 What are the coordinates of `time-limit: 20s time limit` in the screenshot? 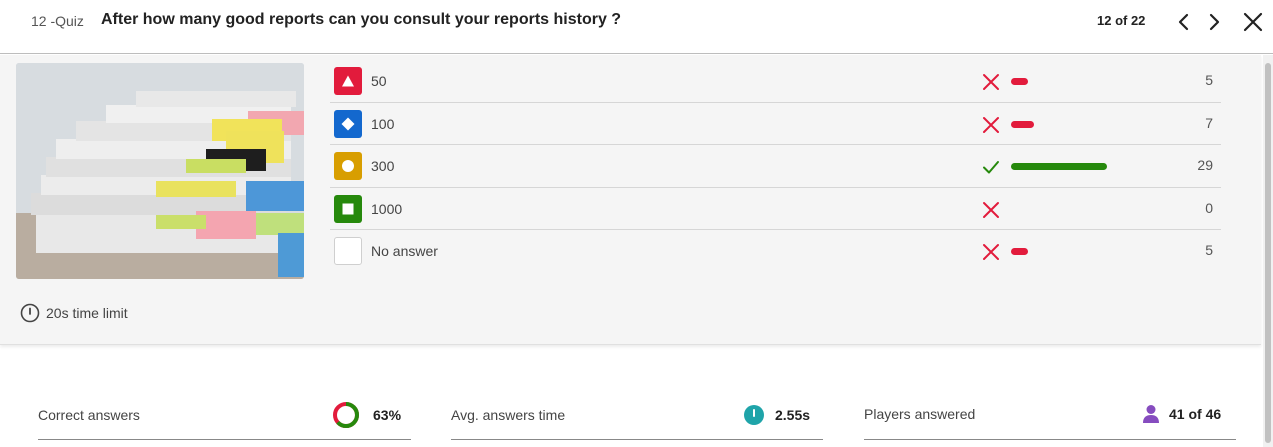 It's located at (74, 313).